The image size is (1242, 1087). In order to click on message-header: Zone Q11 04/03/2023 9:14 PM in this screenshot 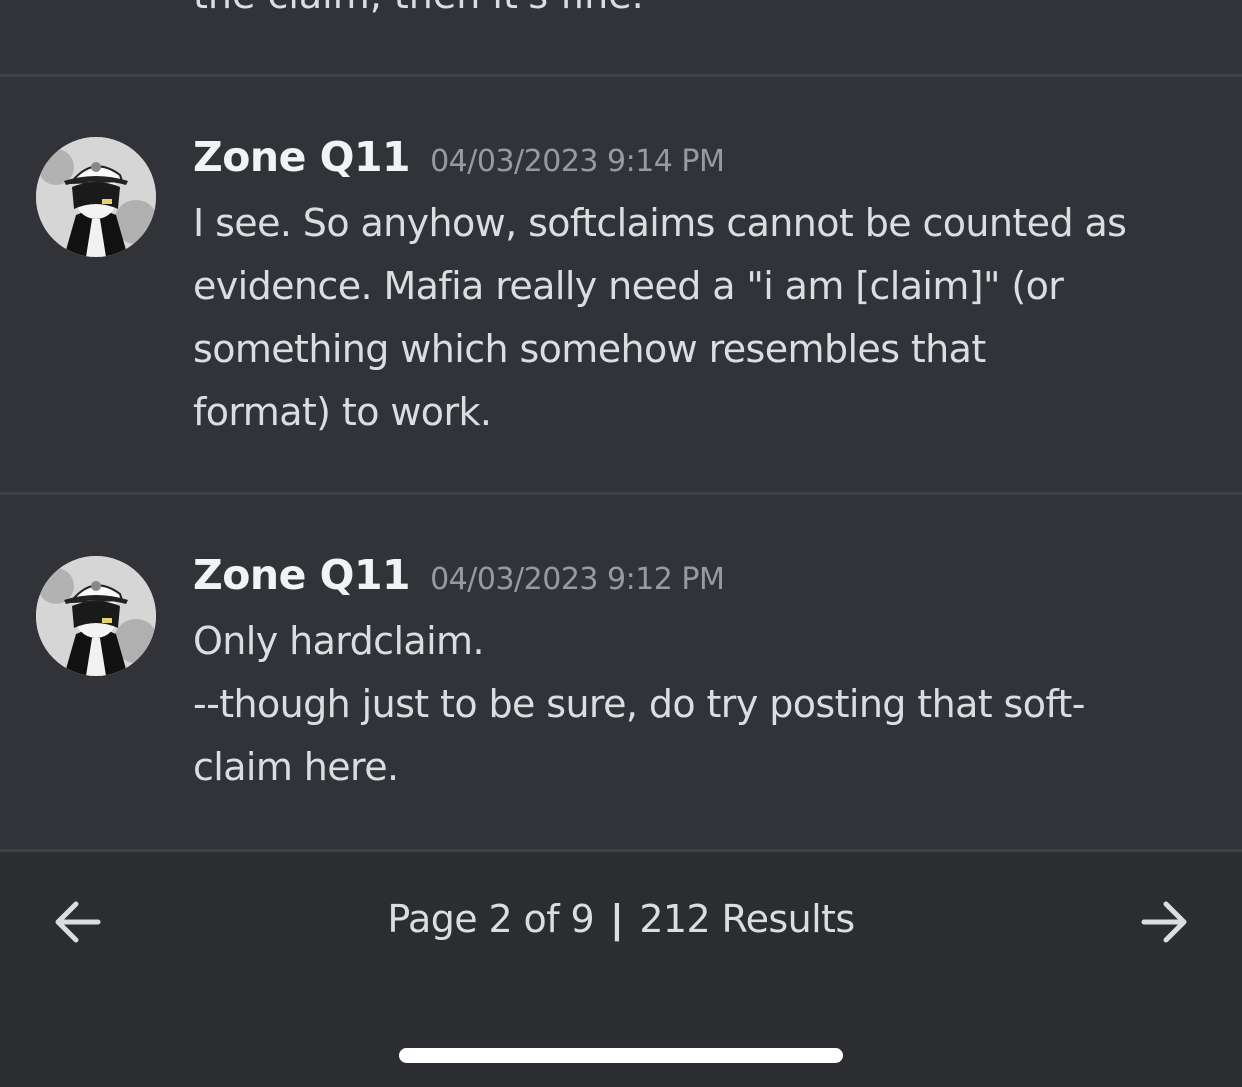, I will do `click(459, 157)`.